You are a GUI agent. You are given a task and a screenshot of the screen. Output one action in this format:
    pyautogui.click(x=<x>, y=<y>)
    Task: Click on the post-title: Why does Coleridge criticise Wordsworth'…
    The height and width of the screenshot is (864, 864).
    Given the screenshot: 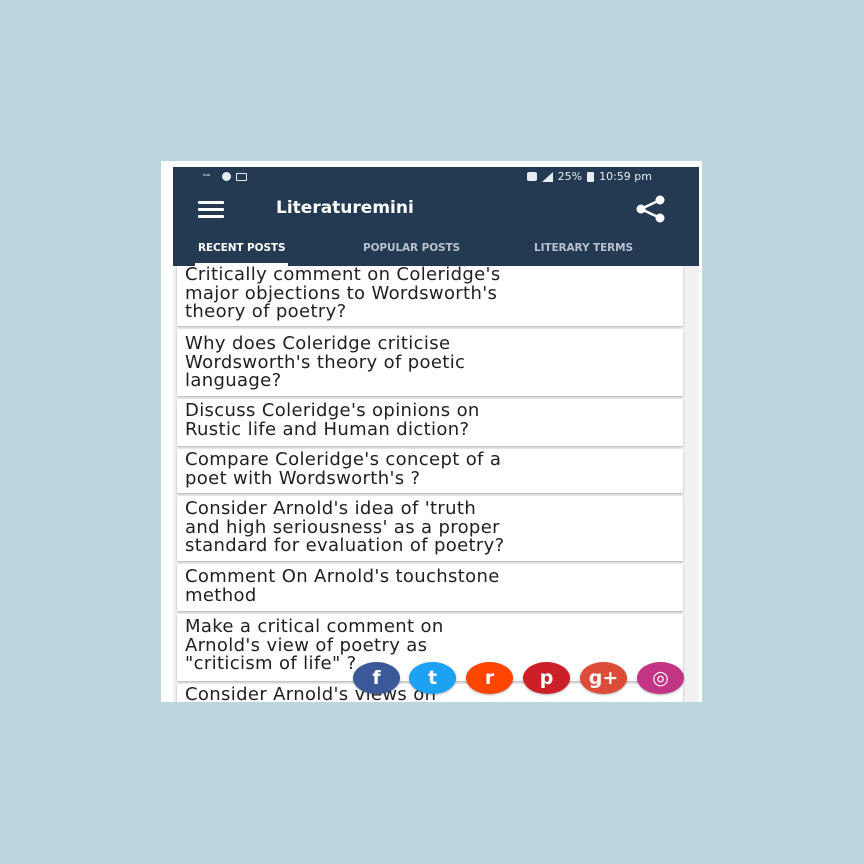 What is the action you would take?
    pyautogui.click(x=325, y=362)
    